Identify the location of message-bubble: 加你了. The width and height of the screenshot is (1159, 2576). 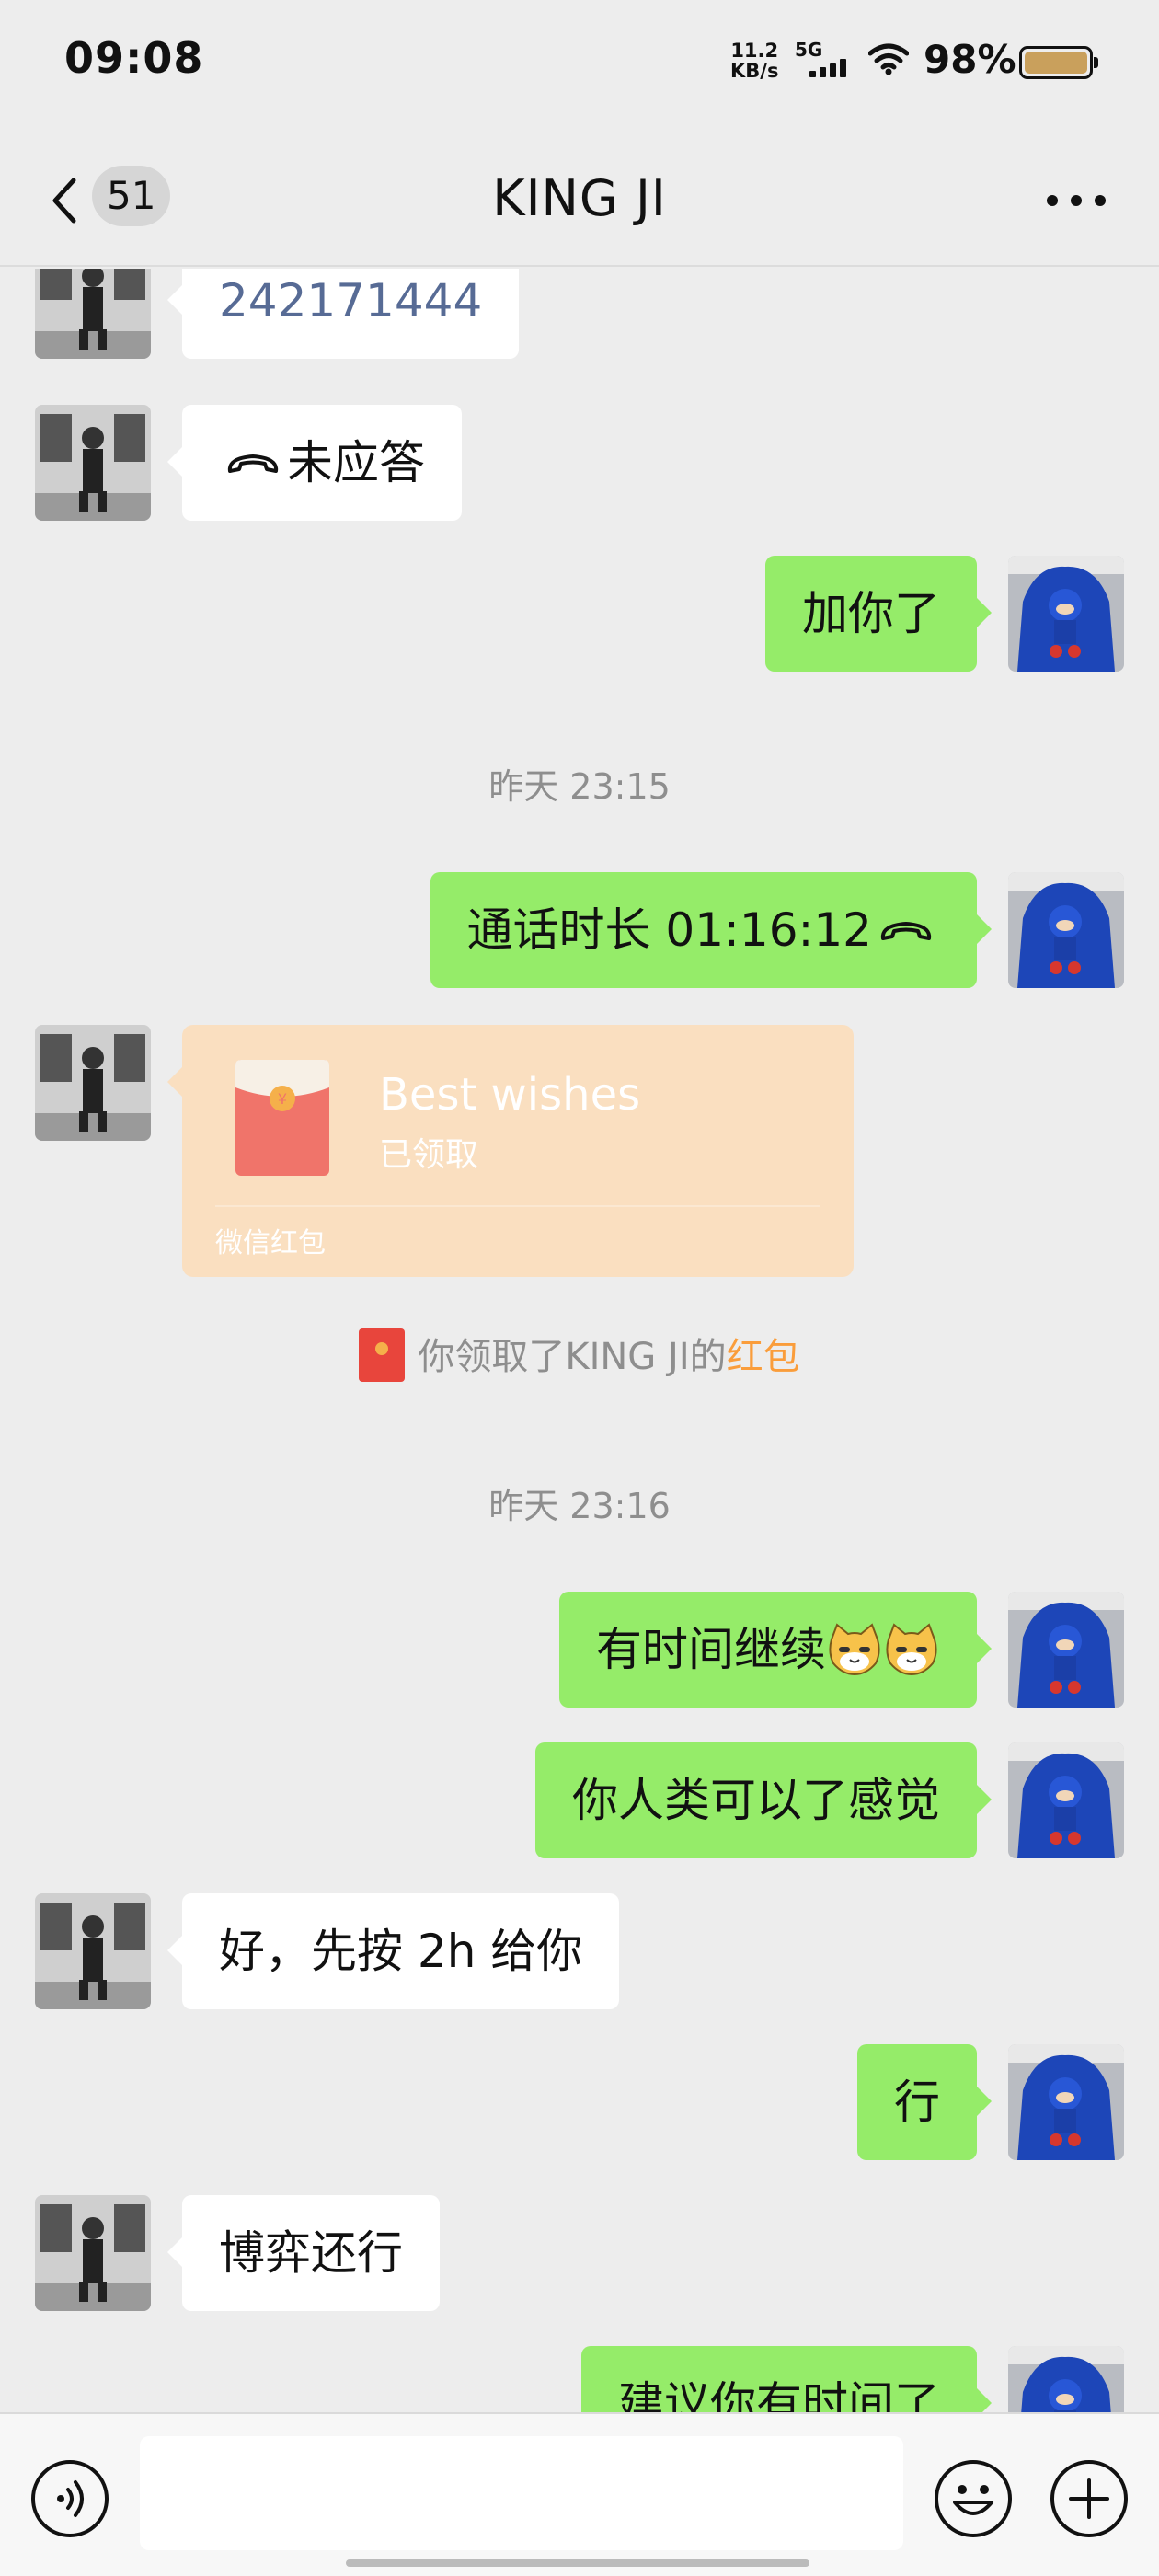
(878, 614).